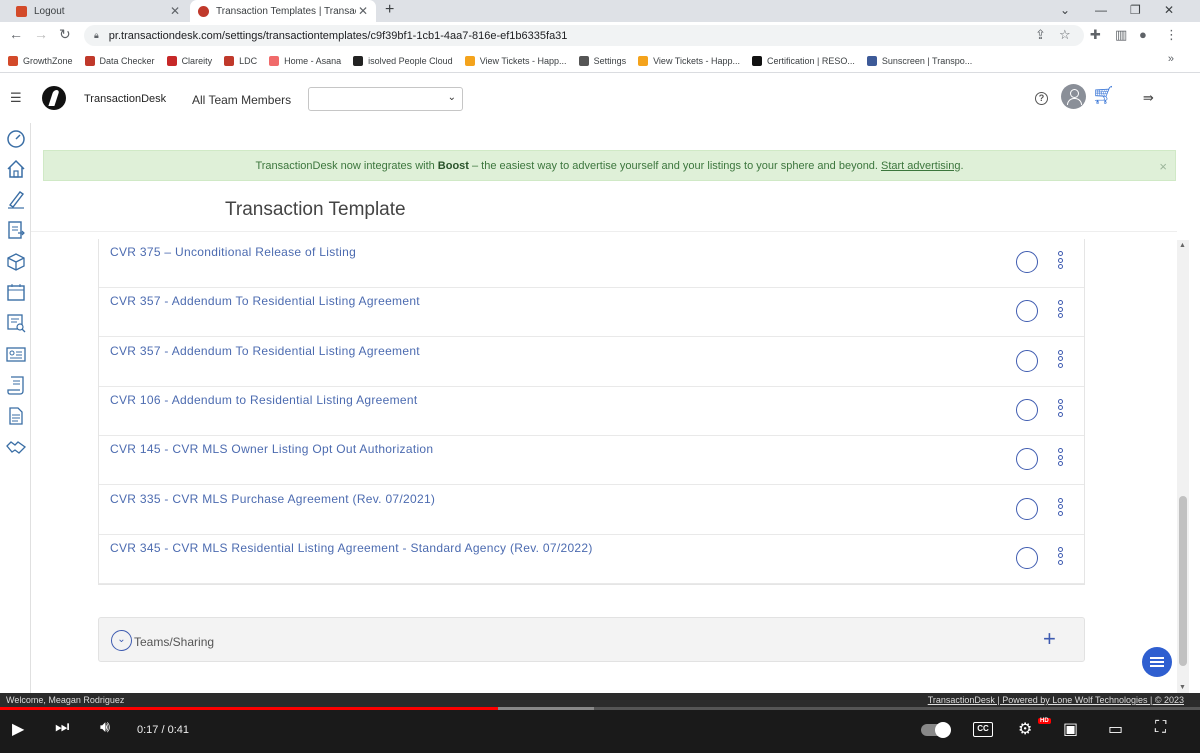 The height and width of the screenshot is (753, 1200). Describe the element at coordinates (389, 11) in the screenshot. I see `new-tab-plus-icon: +` at that location.